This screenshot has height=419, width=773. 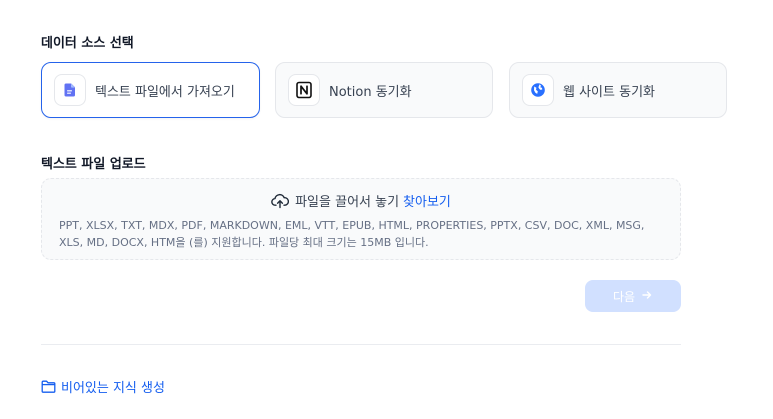 What do you see at coordinates (165, 92) in the screenshot?
I see `source-option-label: 텍스트 파일에서 가져오기` at bounding box center [165, 92].